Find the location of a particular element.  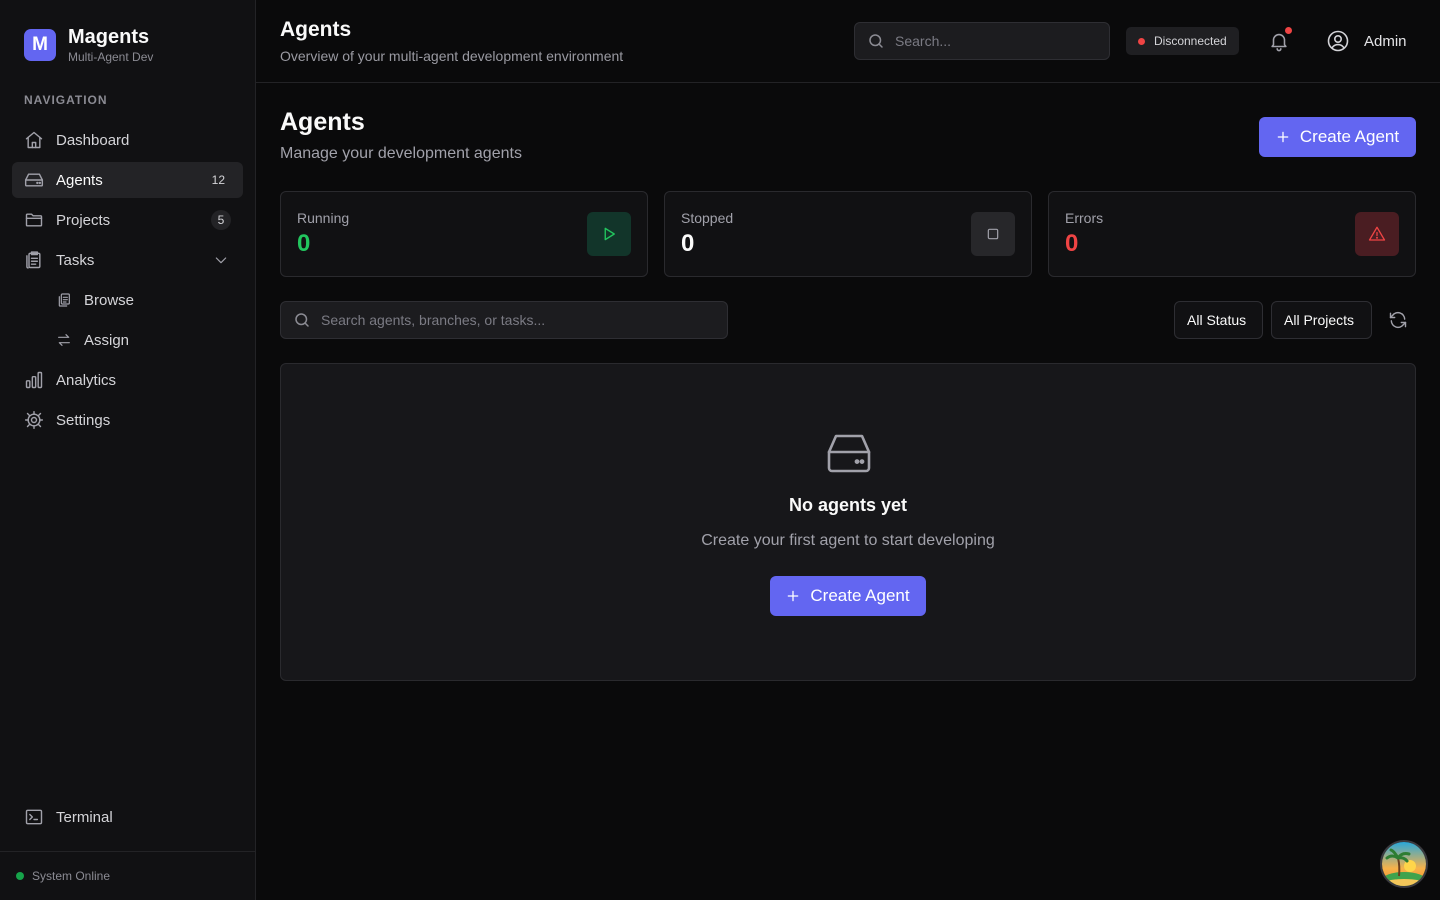

create-agent-label: Create Agent is located at coordinates (1349, 136).